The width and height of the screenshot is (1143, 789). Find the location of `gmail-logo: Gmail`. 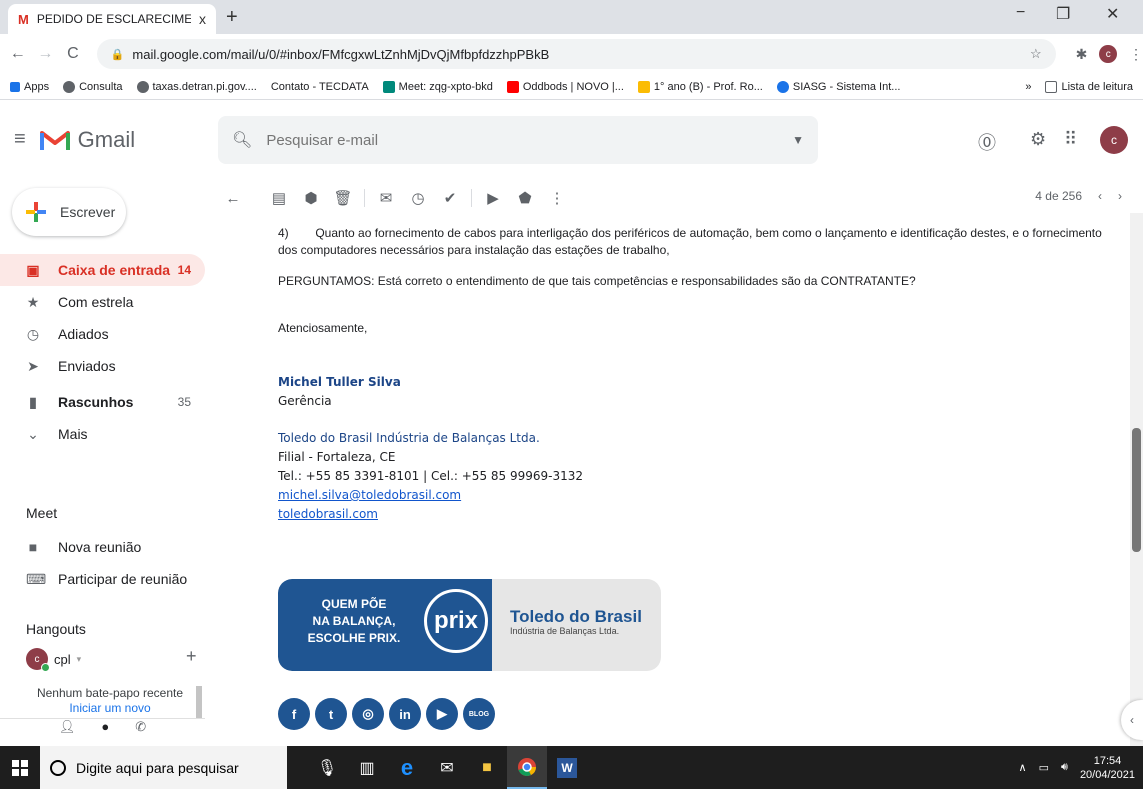

gmail-logo: Gmail is located at coordinates (87, 140).